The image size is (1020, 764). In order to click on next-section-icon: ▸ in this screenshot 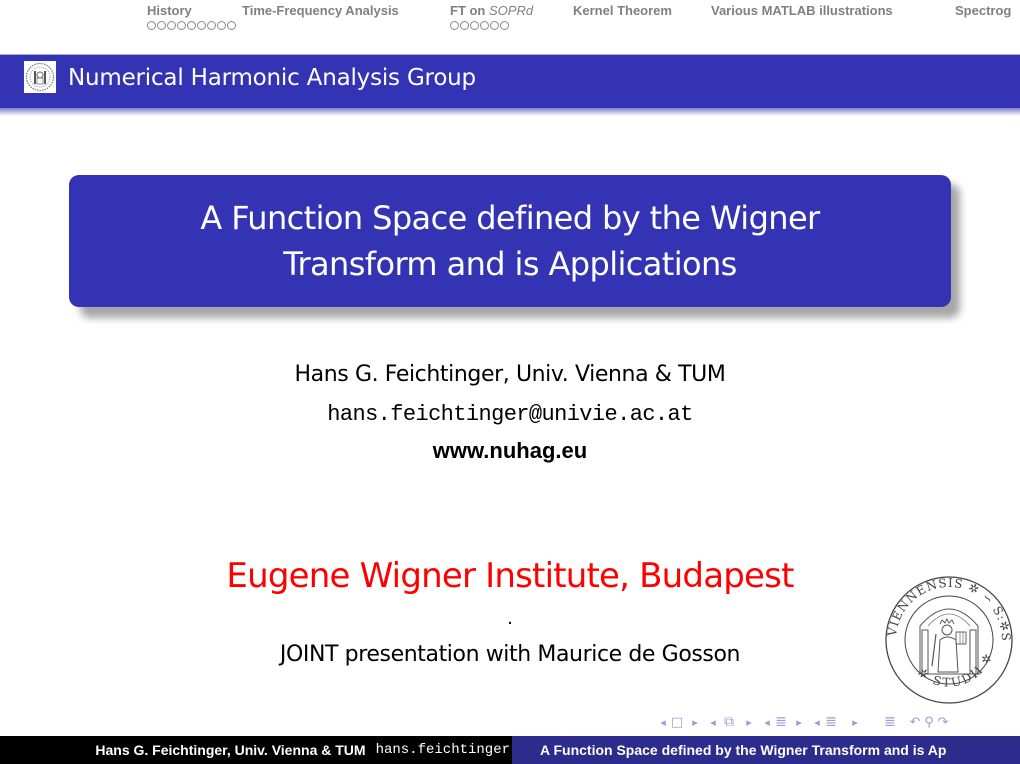, I will do `click(855, 722)`.